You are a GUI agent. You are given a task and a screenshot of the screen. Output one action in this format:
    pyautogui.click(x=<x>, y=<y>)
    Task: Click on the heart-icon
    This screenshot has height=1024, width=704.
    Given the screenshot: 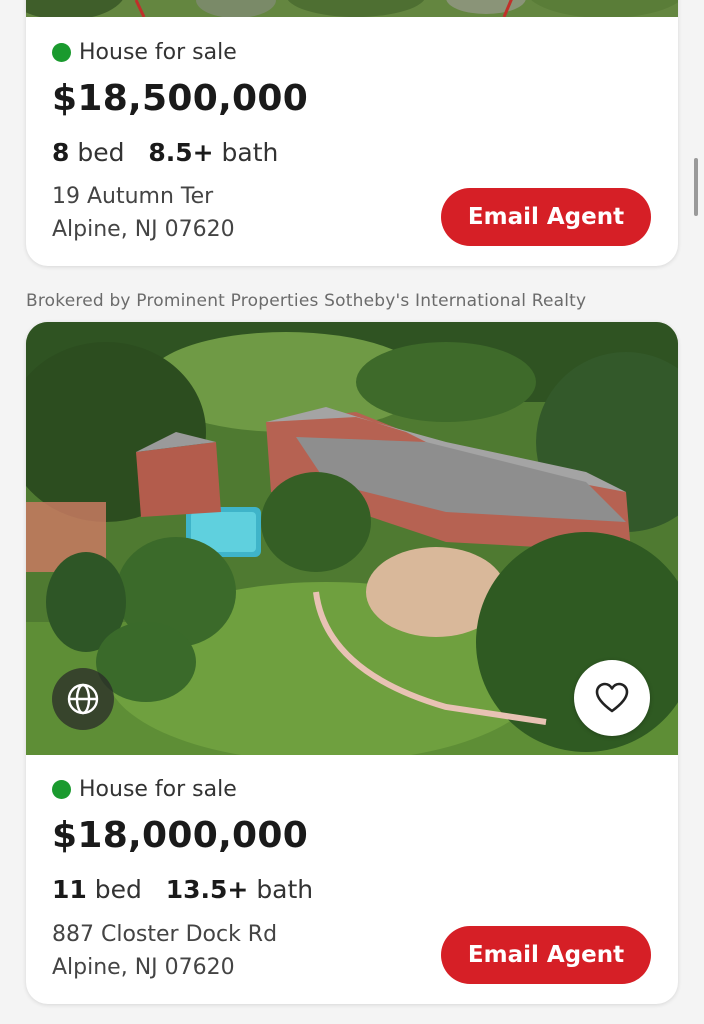 What is the action you would take?
    pyautogui.click(x=612, y=697)
    